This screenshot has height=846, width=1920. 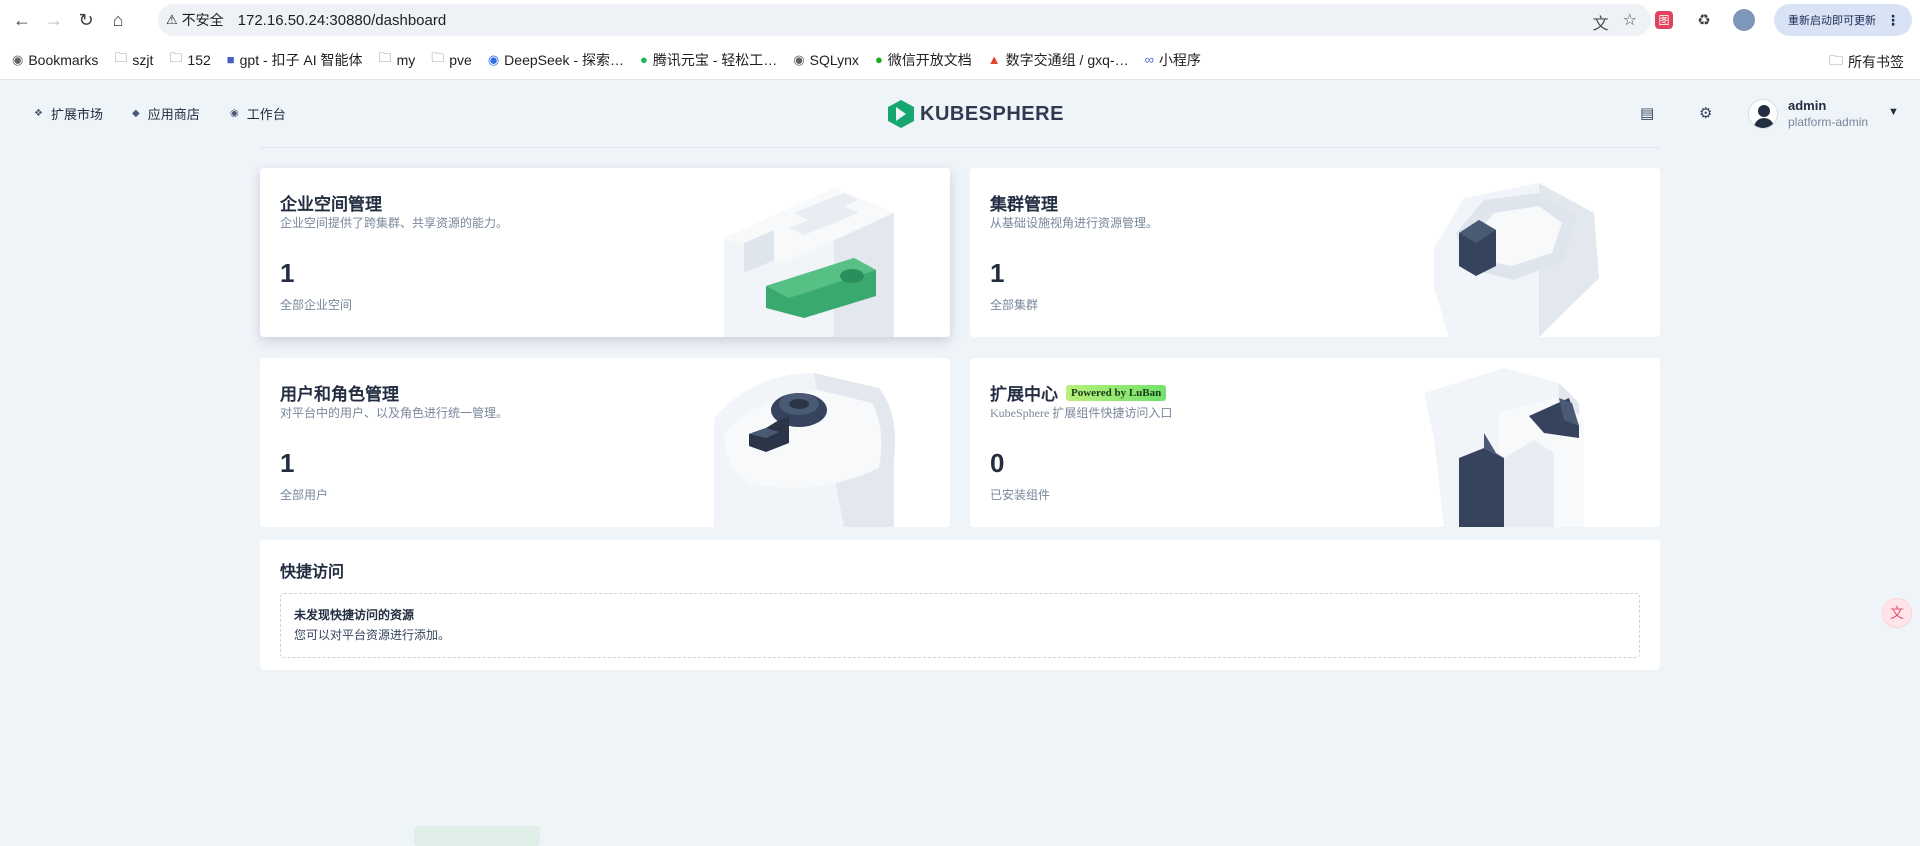 I want to click on miniprogram-icon: ∞, so click(x=1149, y=59).